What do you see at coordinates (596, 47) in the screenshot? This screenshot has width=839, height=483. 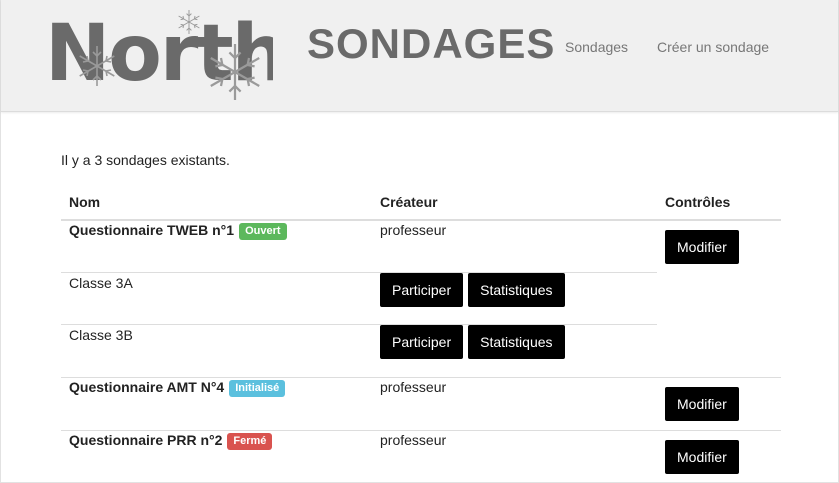 I see `nav-sondages-link: Sondages` at bounding box center [596, 47].